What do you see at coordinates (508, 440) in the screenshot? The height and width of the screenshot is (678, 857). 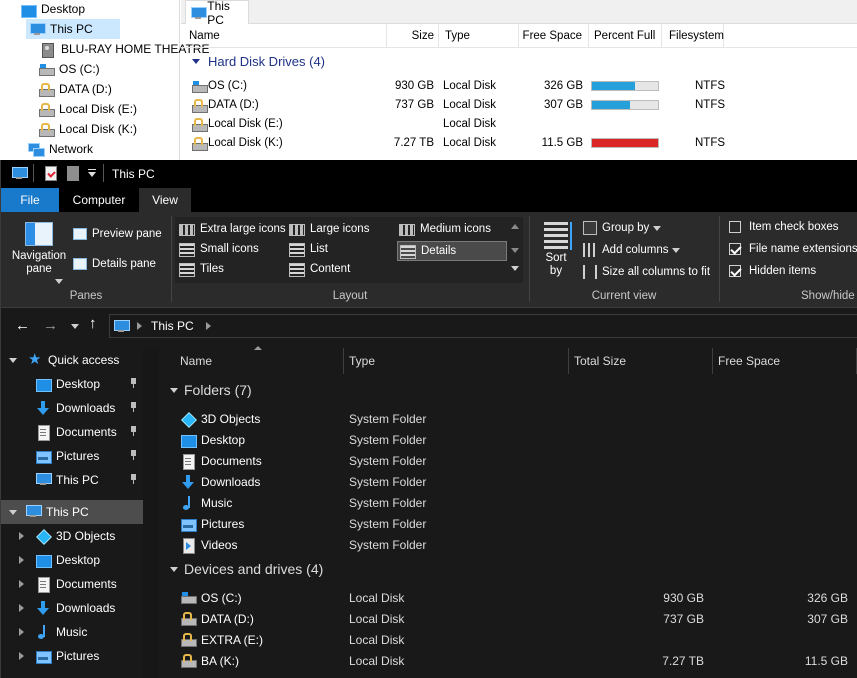 I see `folder-row: Desktop System Folder` at bounding box center [508, 440].